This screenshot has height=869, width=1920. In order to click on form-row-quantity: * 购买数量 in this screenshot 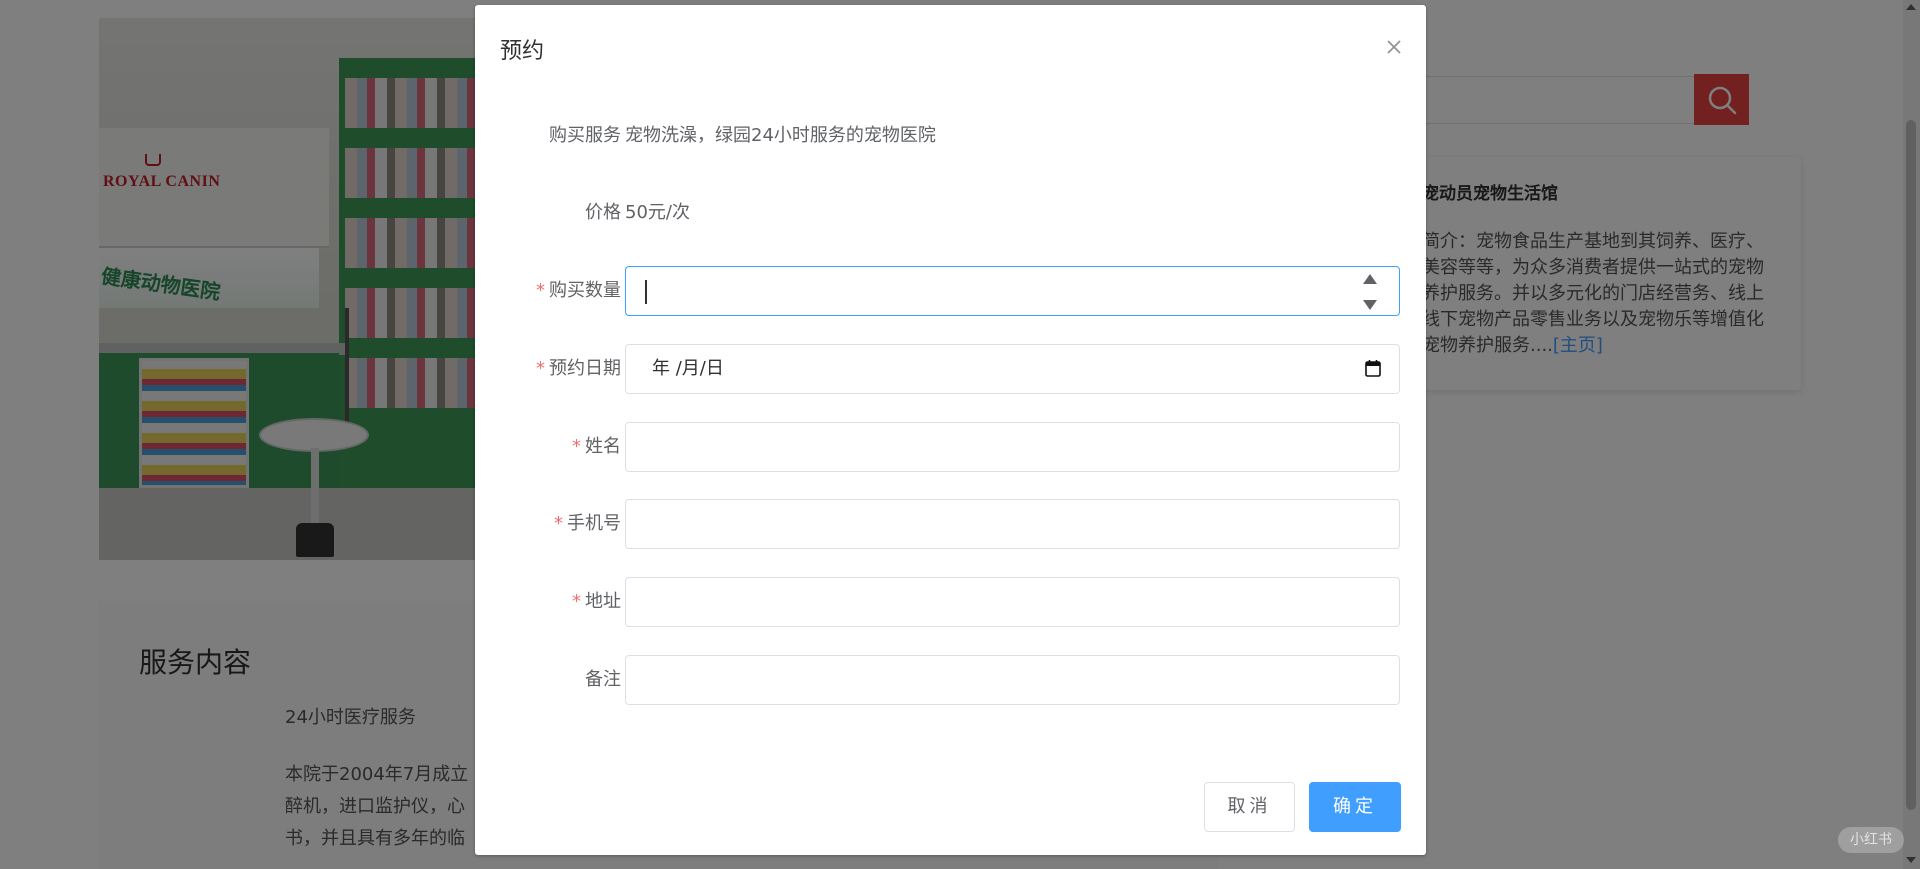, I will do `click(950, 291)`.